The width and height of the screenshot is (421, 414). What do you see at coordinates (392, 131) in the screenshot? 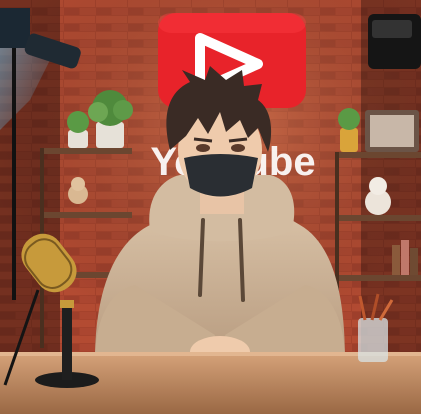
I see `picture-frame` at bounding box center [392, 131].